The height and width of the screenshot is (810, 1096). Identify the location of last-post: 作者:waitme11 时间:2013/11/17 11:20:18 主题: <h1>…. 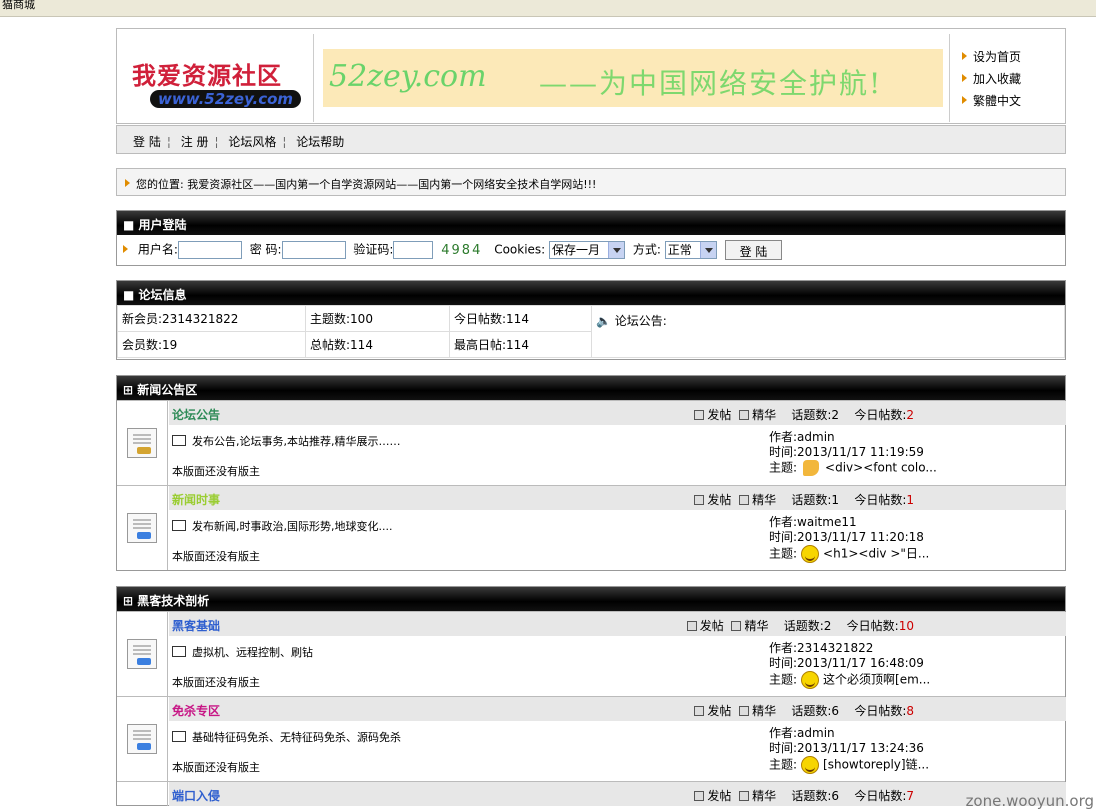
(849, 539).